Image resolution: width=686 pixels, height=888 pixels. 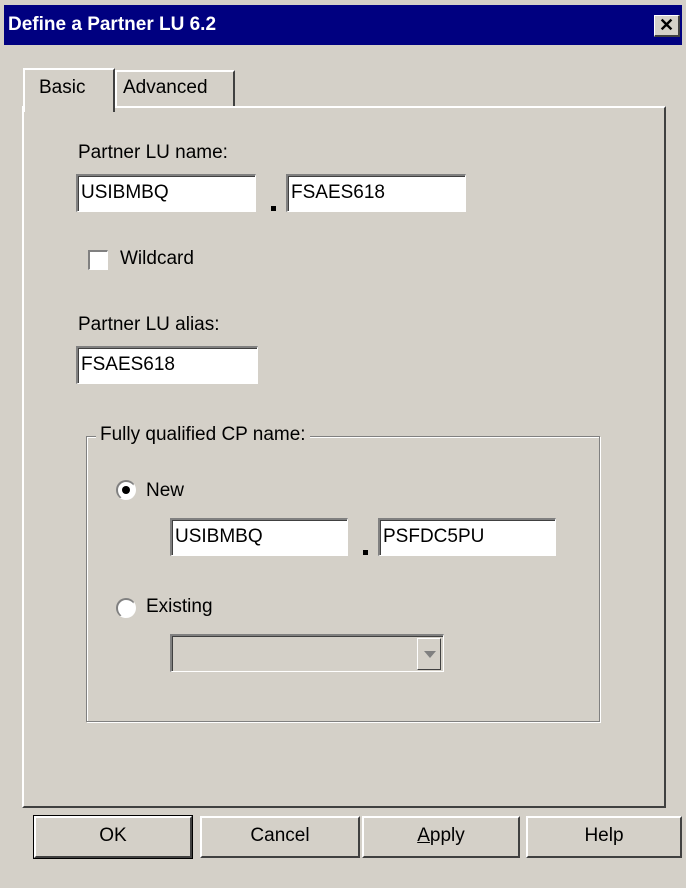 What do you see at coordinates (273, 208) in the screenshot?
I see `name-separator-dot` at bounding box center [273, 208].